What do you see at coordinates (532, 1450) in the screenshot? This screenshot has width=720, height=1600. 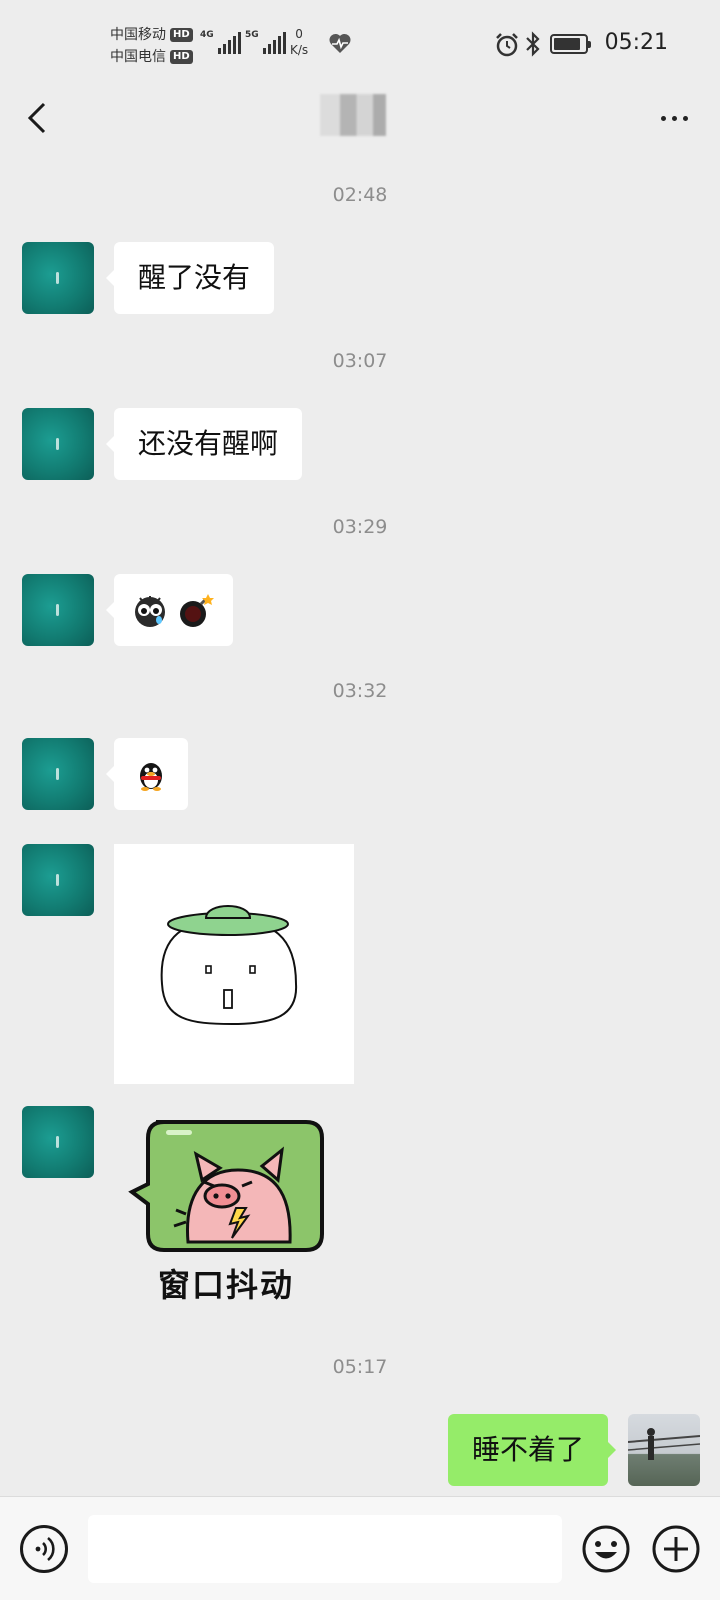 I see `outgoing-message-bubble: 睡不着了` at bounding box center [532, 1450].